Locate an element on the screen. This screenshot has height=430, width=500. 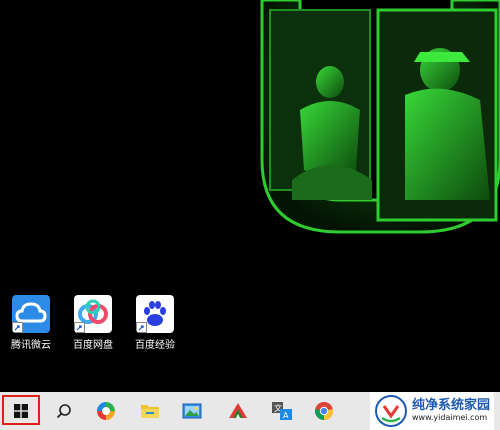
translate-icon: 文 A is located at coordinates (282, 411).